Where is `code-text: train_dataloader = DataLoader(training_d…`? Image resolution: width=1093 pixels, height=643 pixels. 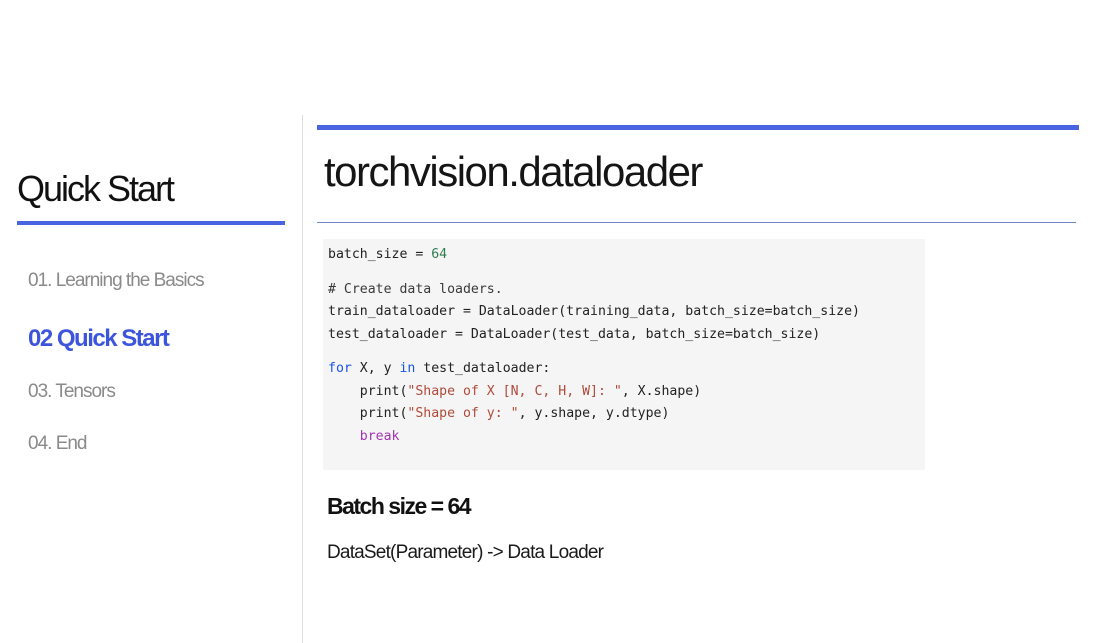 code-text: train_dataloader = DataLoader(training_d… is located at coordinates (594, 311).